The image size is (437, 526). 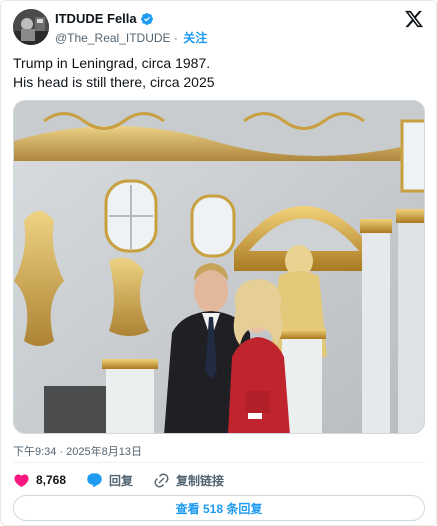 I want to click on author-handle-line: @The_Real_ITDUDE · 关注, so click(x=131, y=37).